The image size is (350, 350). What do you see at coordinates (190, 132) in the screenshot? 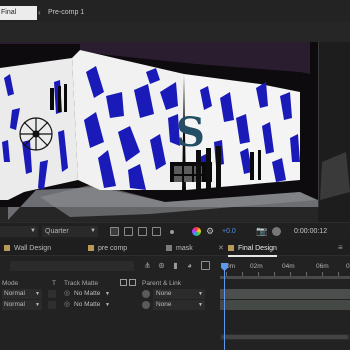
I see `sign-letter: S` at bounding box center [190, 132].